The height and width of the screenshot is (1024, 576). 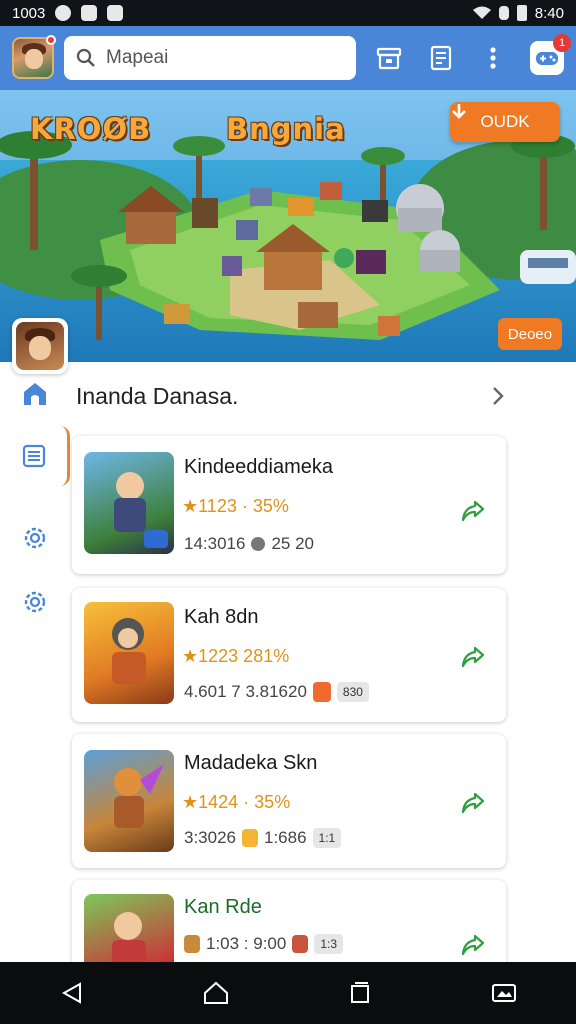 I want to click on download-arrow-icon, so click(x=459, y=111).